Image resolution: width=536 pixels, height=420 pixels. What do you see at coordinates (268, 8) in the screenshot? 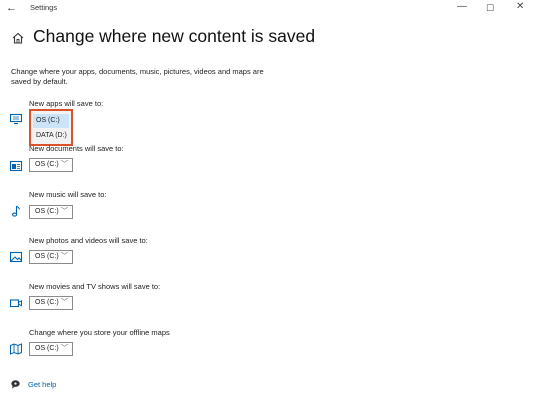
I see `title-bar: ← Settings — ☐ ✕` at bounding box center [268, 8].